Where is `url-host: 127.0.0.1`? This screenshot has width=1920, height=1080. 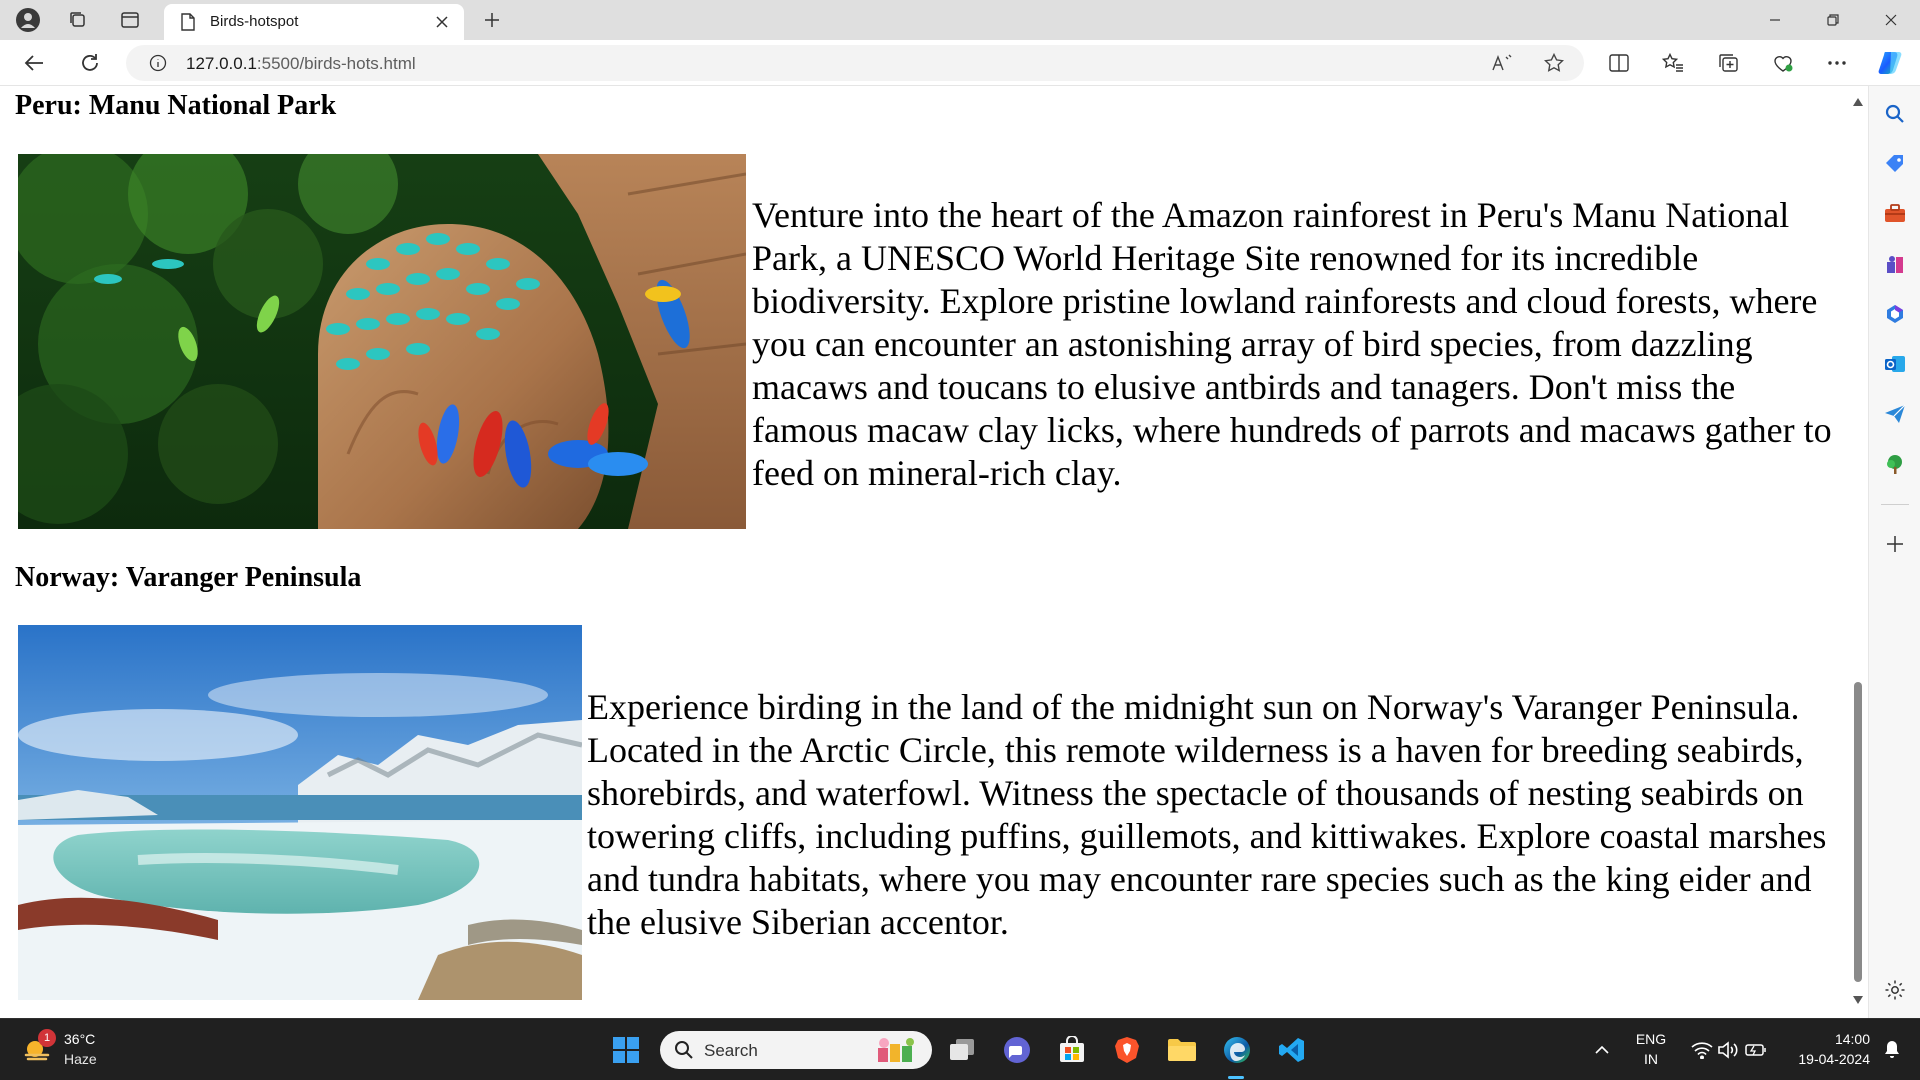 url-host: 127.0.0.1 is located at coordinates (221, 63).